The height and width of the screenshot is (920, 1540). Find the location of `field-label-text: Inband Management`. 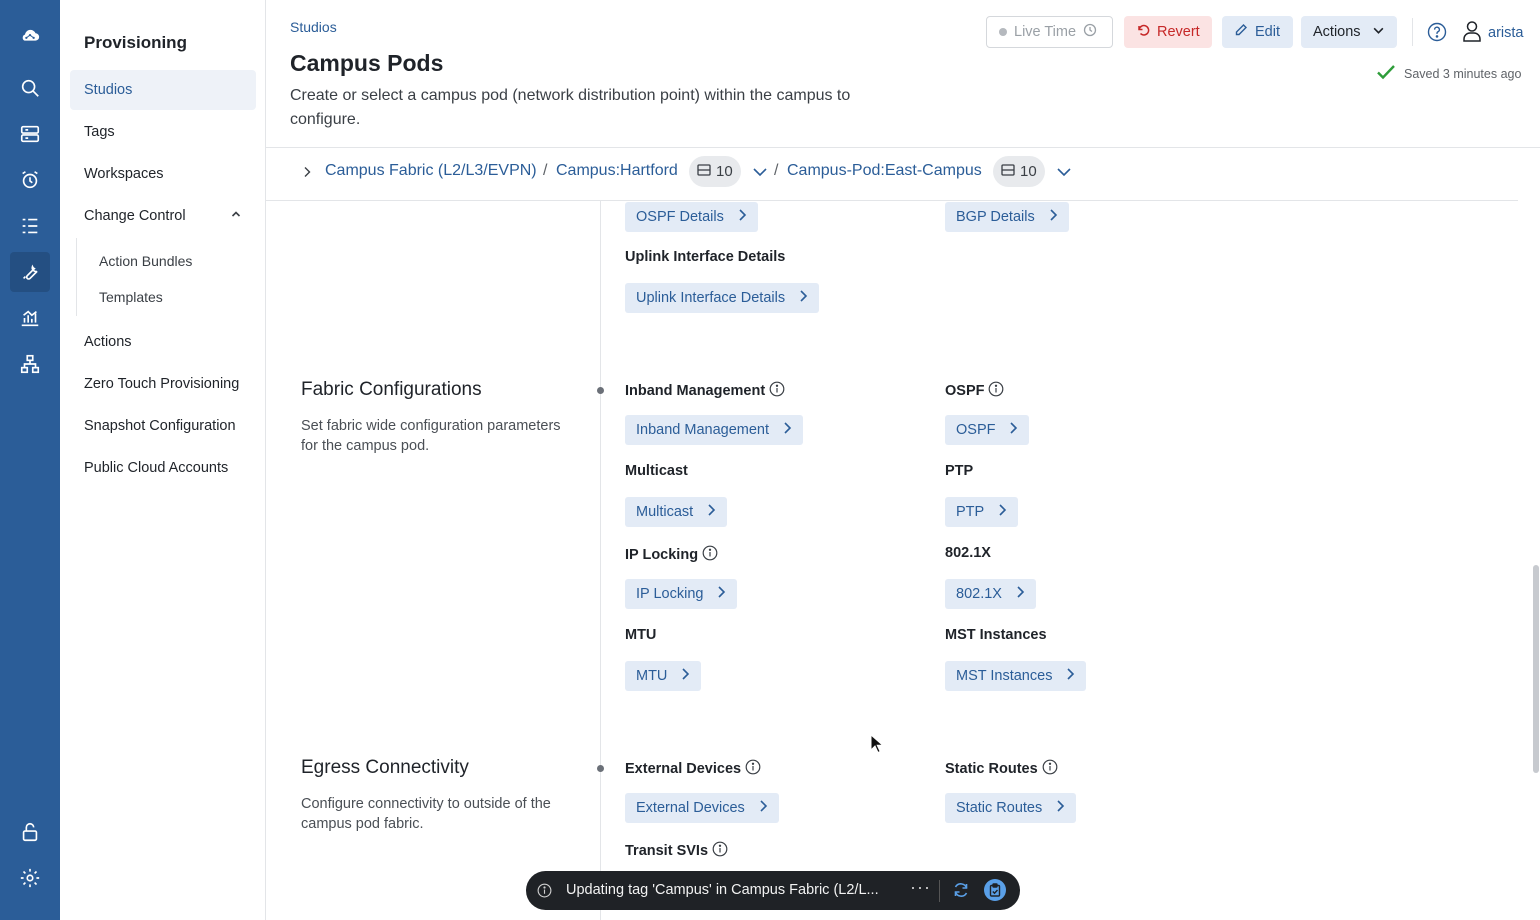

field-label-text: Inband Management is located at coordinates (695, 391).